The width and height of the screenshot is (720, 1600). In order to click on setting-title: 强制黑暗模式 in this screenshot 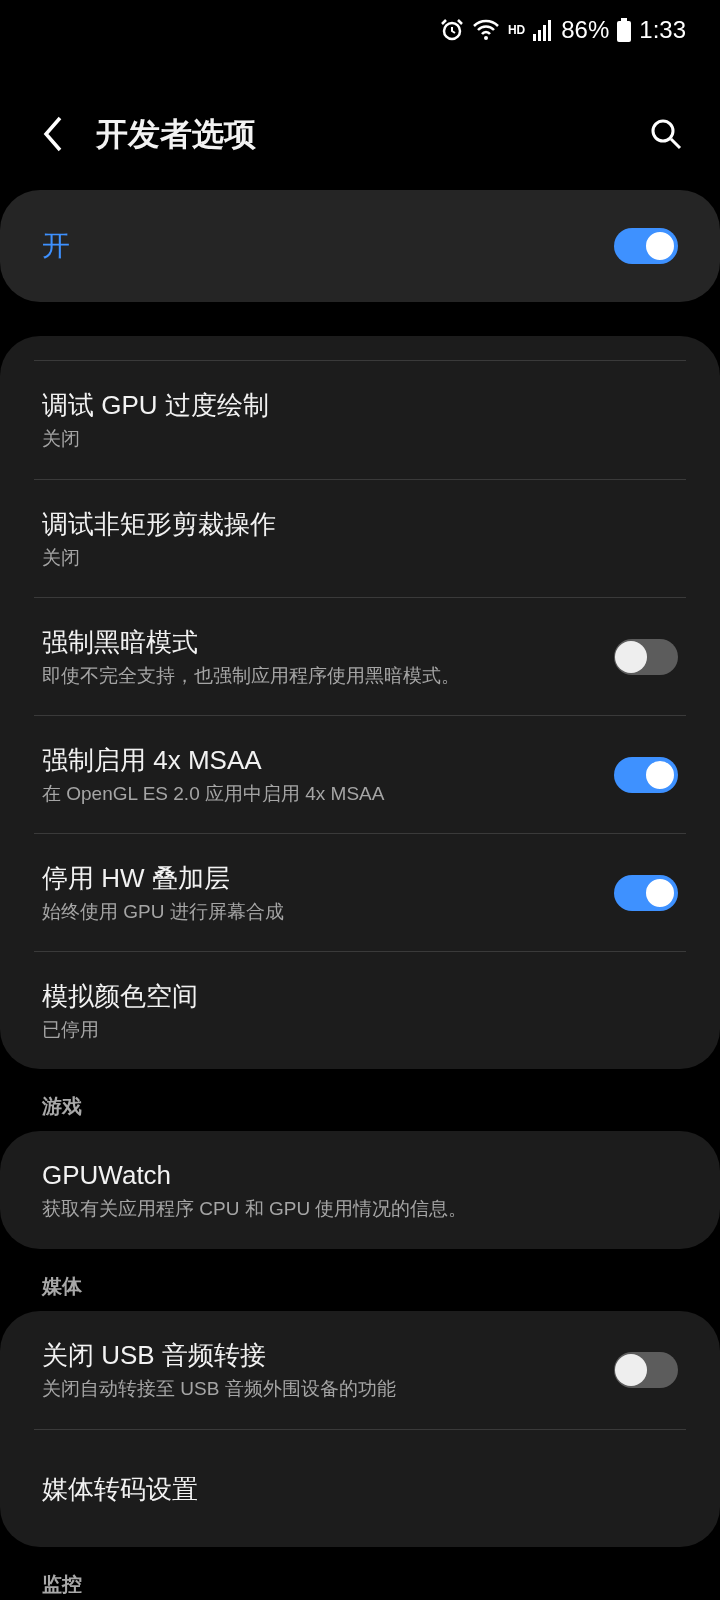, I will do `click(120, 642)`.